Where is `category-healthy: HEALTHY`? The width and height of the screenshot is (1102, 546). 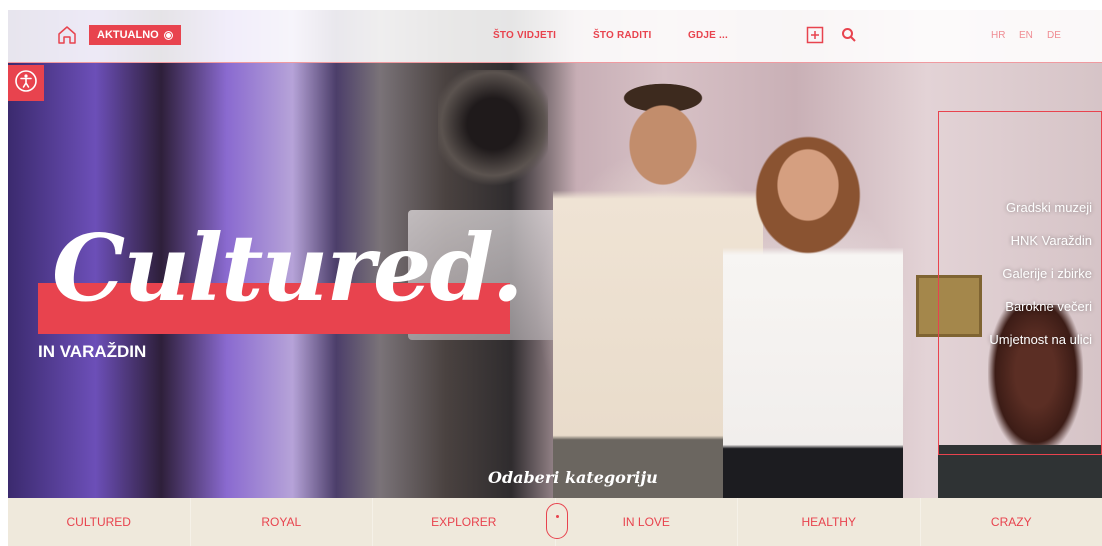
category-healthy: HEALTHY is located at coordinates (829, 522).